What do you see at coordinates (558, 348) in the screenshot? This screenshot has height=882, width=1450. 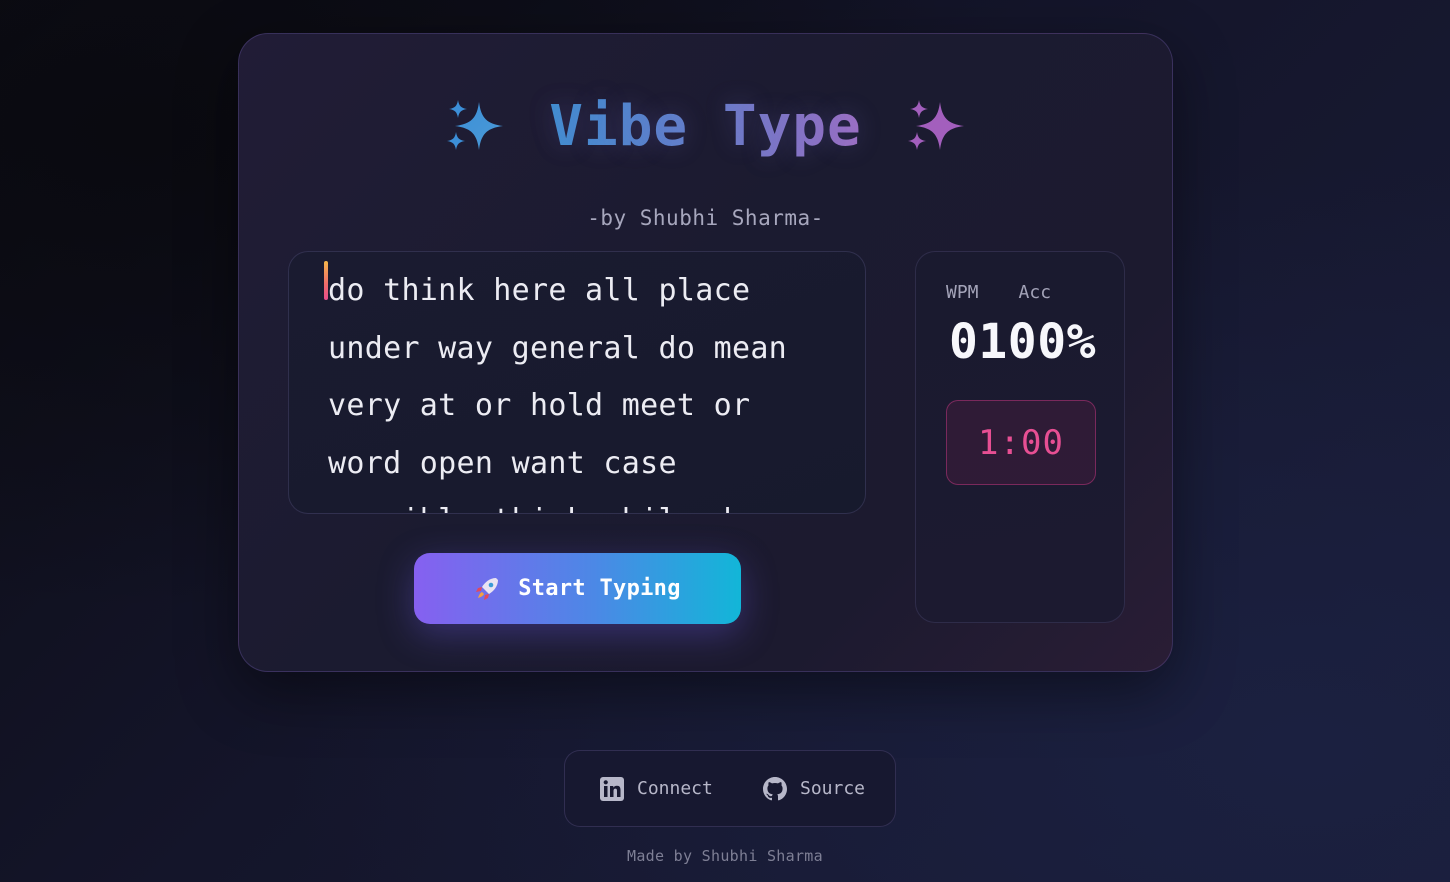 I see `word-line: under way general do mean` at bounding box center [558, 348].